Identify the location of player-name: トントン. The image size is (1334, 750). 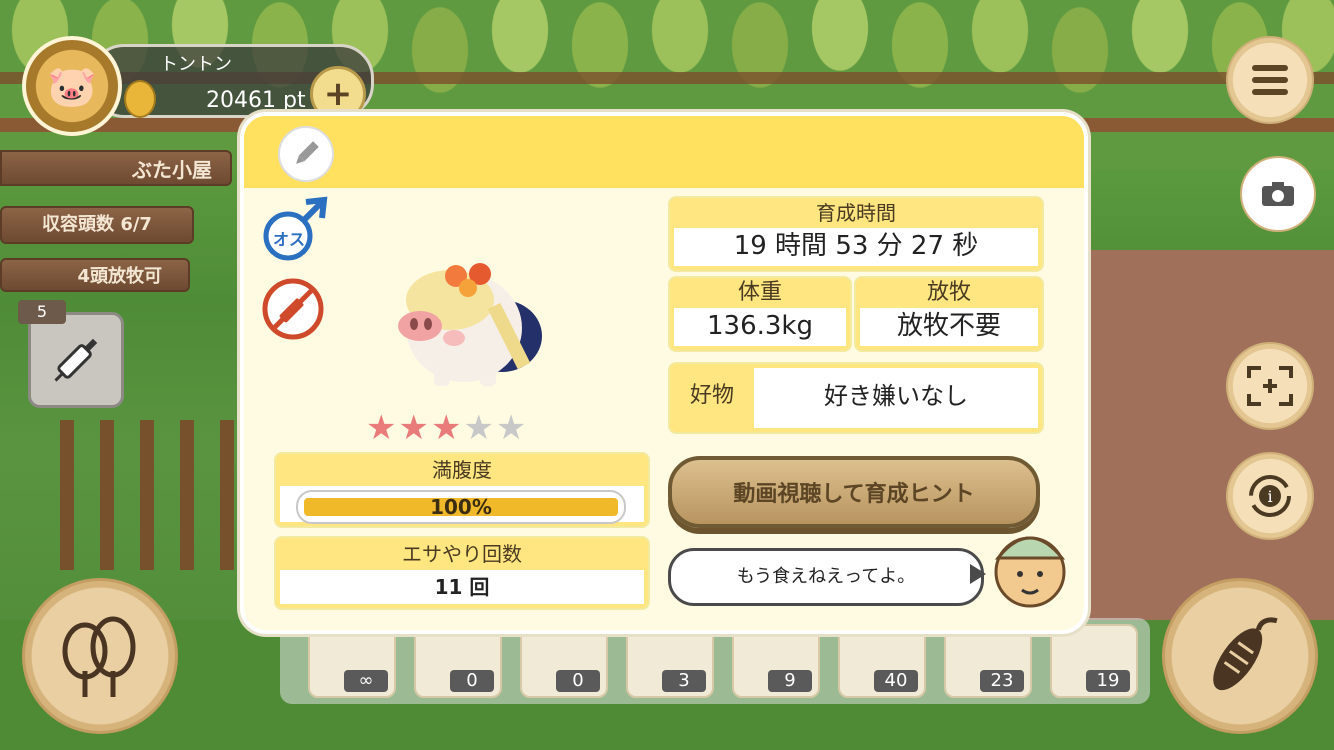
(196, 64).